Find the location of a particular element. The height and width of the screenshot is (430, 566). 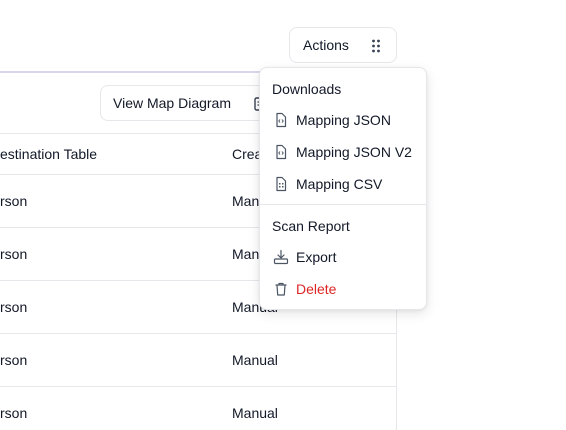

menu-item-label: Mapping JSON V2 is located at coordinates (354, 152).